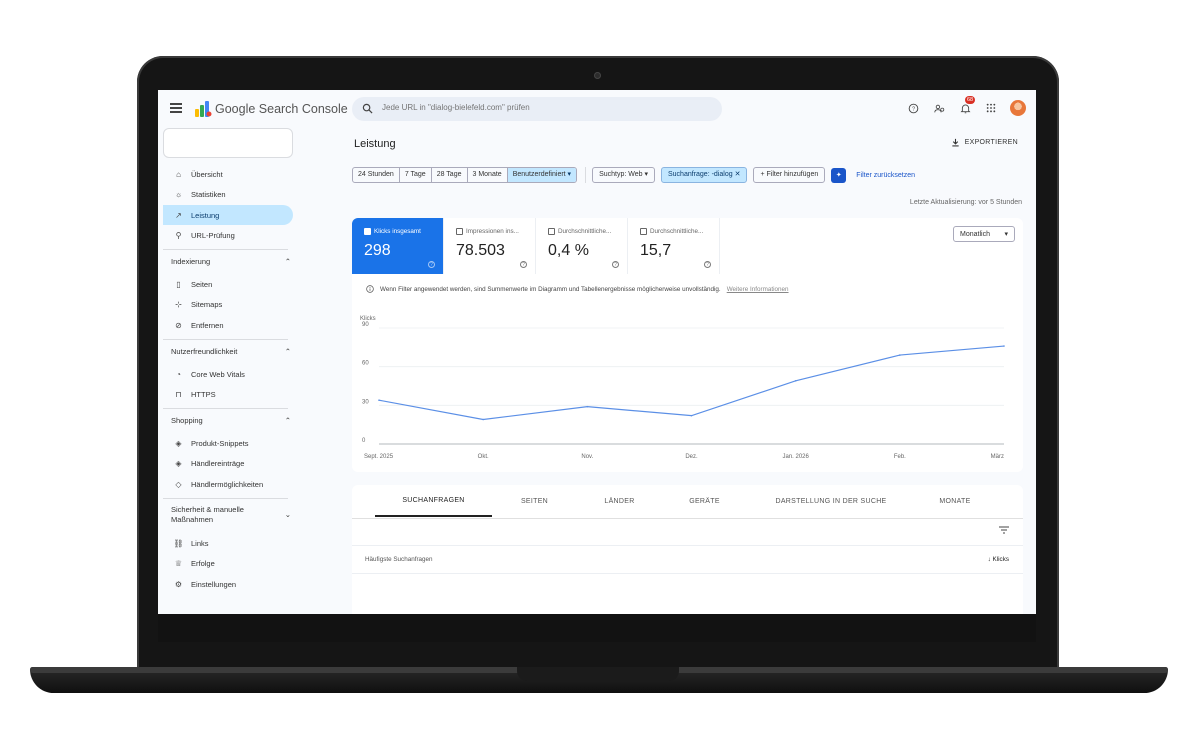 The width and height of the screenshot is (1200, 733). Describe the element at coordinates (399, 559) in the screenshot. I see `header-top-queries: Häufigste Suchanfragen` at that location.